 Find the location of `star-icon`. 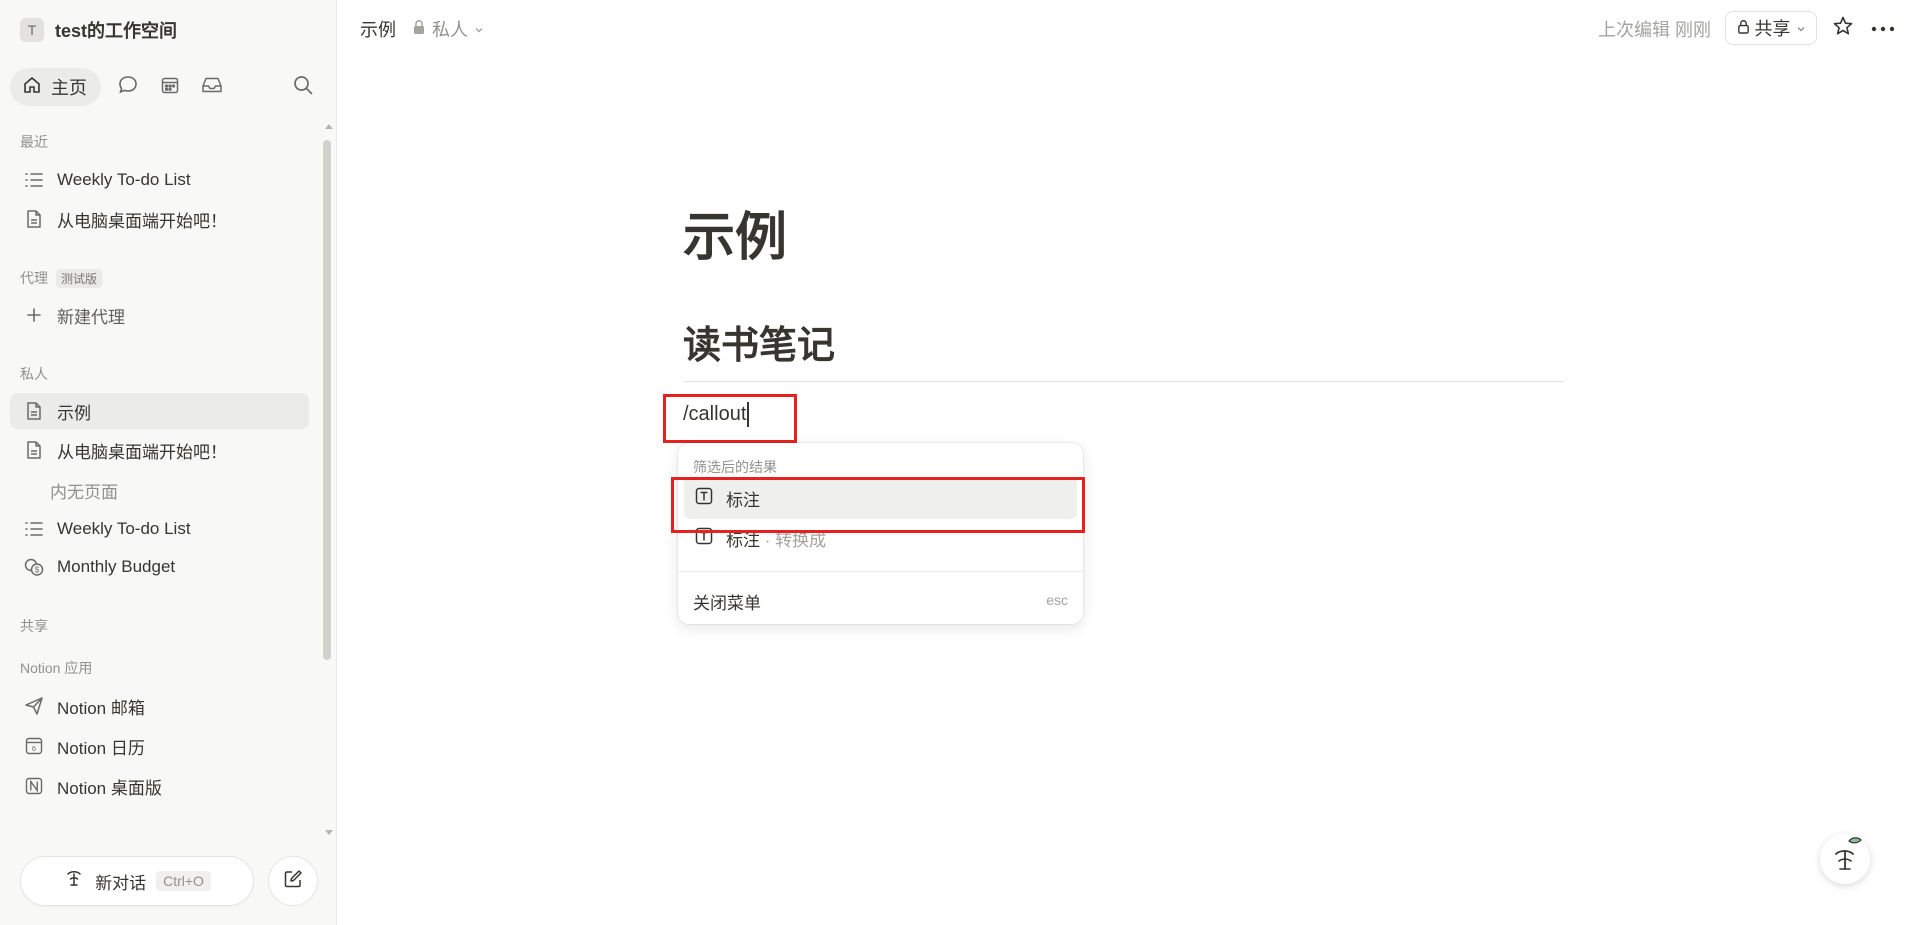

star-icon is located at coordinates (1843, 28).